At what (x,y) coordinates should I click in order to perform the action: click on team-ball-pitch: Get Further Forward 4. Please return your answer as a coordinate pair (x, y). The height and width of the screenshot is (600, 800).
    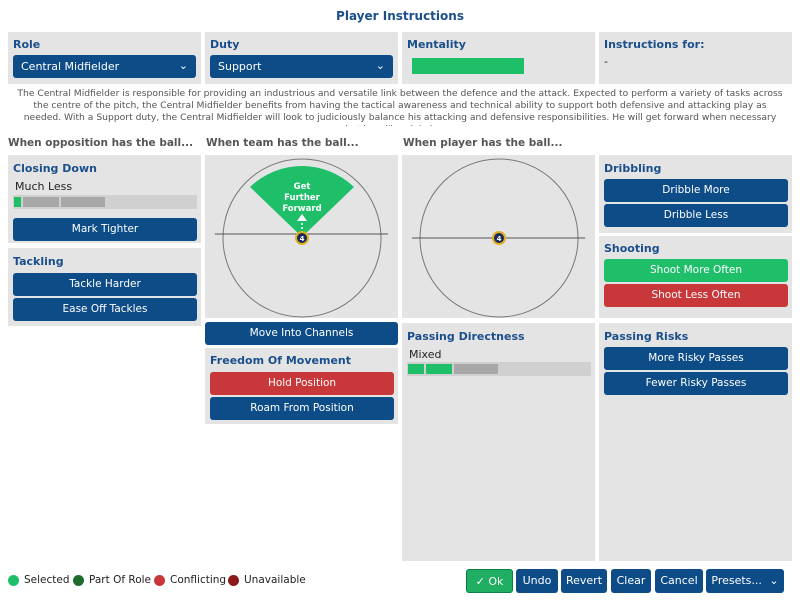
    Looking at the image, I should click on (301, 236).